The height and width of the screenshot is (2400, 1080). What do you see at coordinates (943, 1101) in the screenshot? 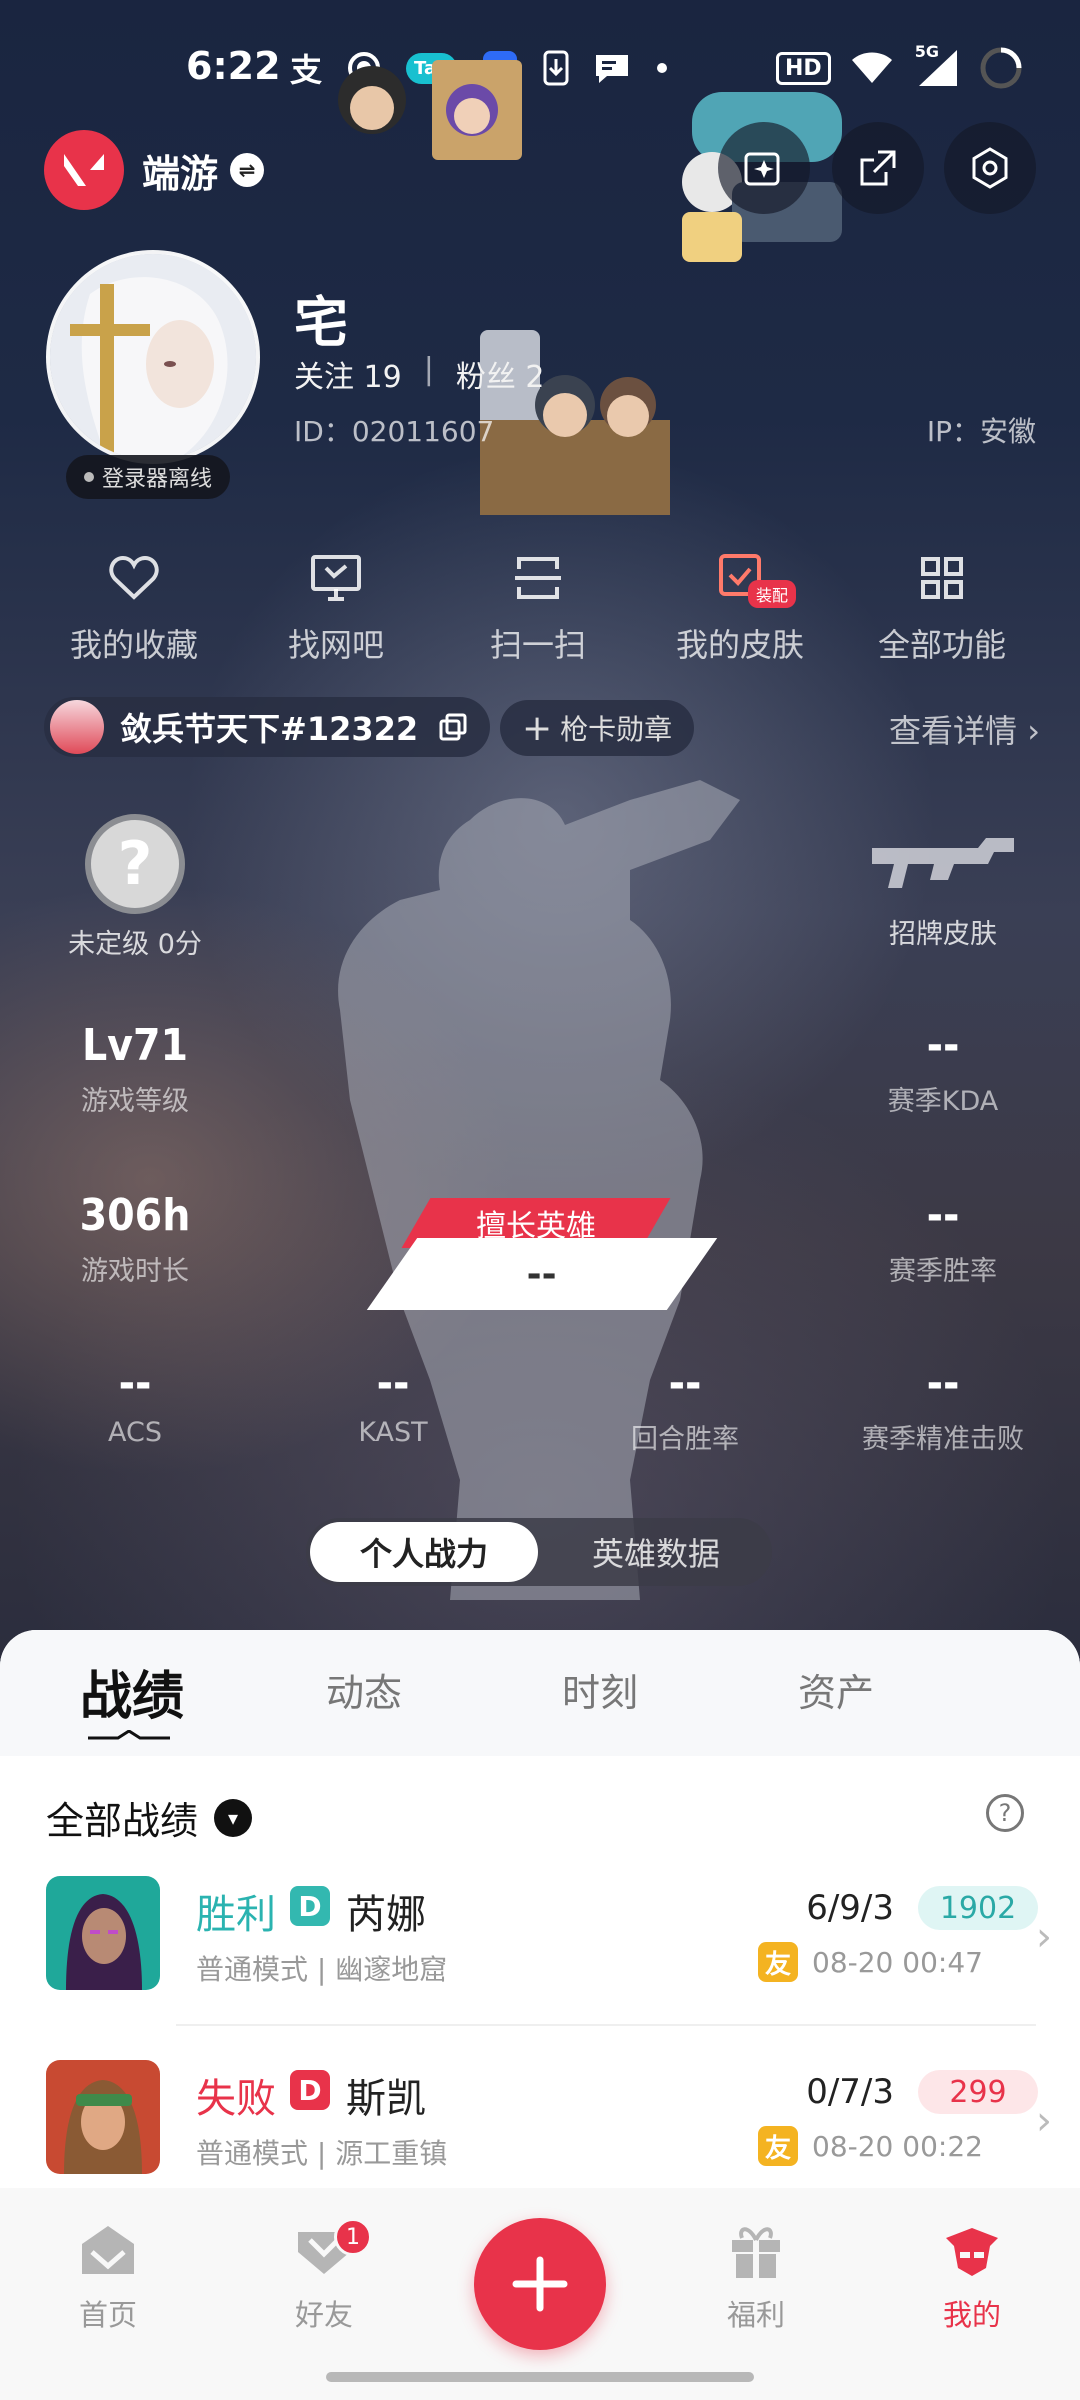
I see `kda-label: 赛季KDA` at bounding box center [943, 1101].